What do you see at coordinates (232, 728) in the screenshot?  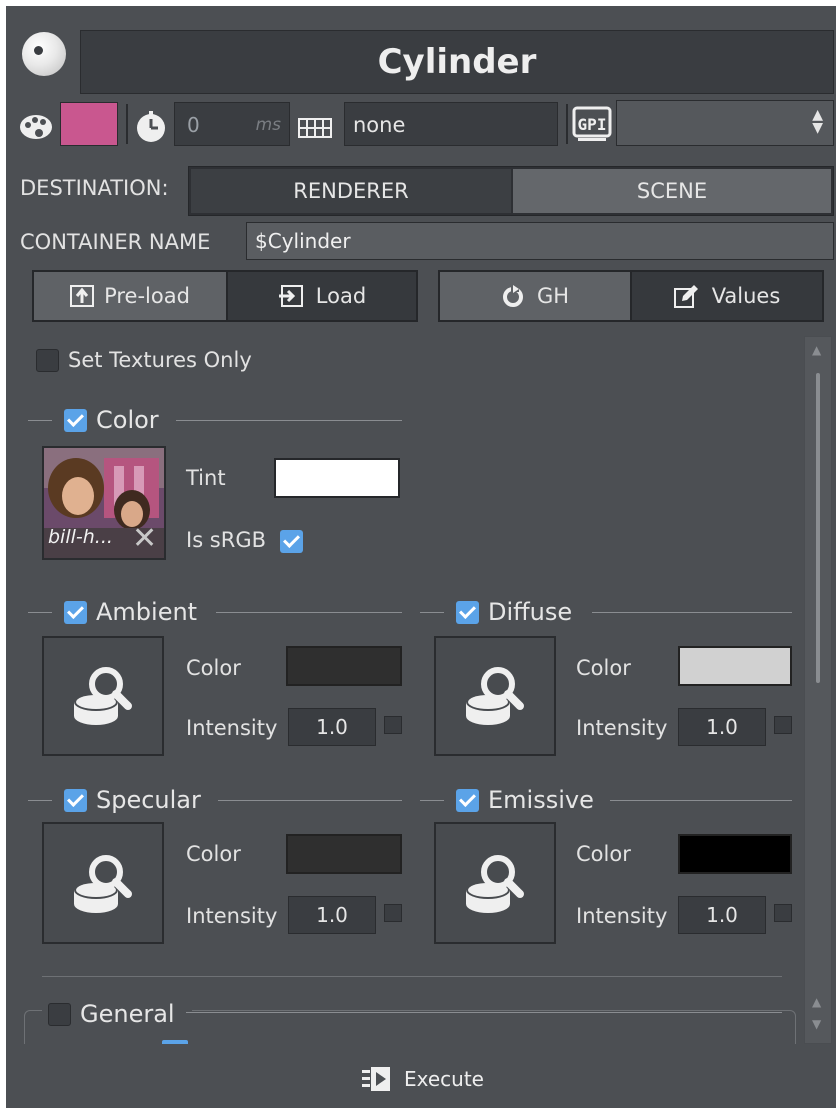 I see `ambient-intensity-label: Intensity` at bounding box center [232, 728].